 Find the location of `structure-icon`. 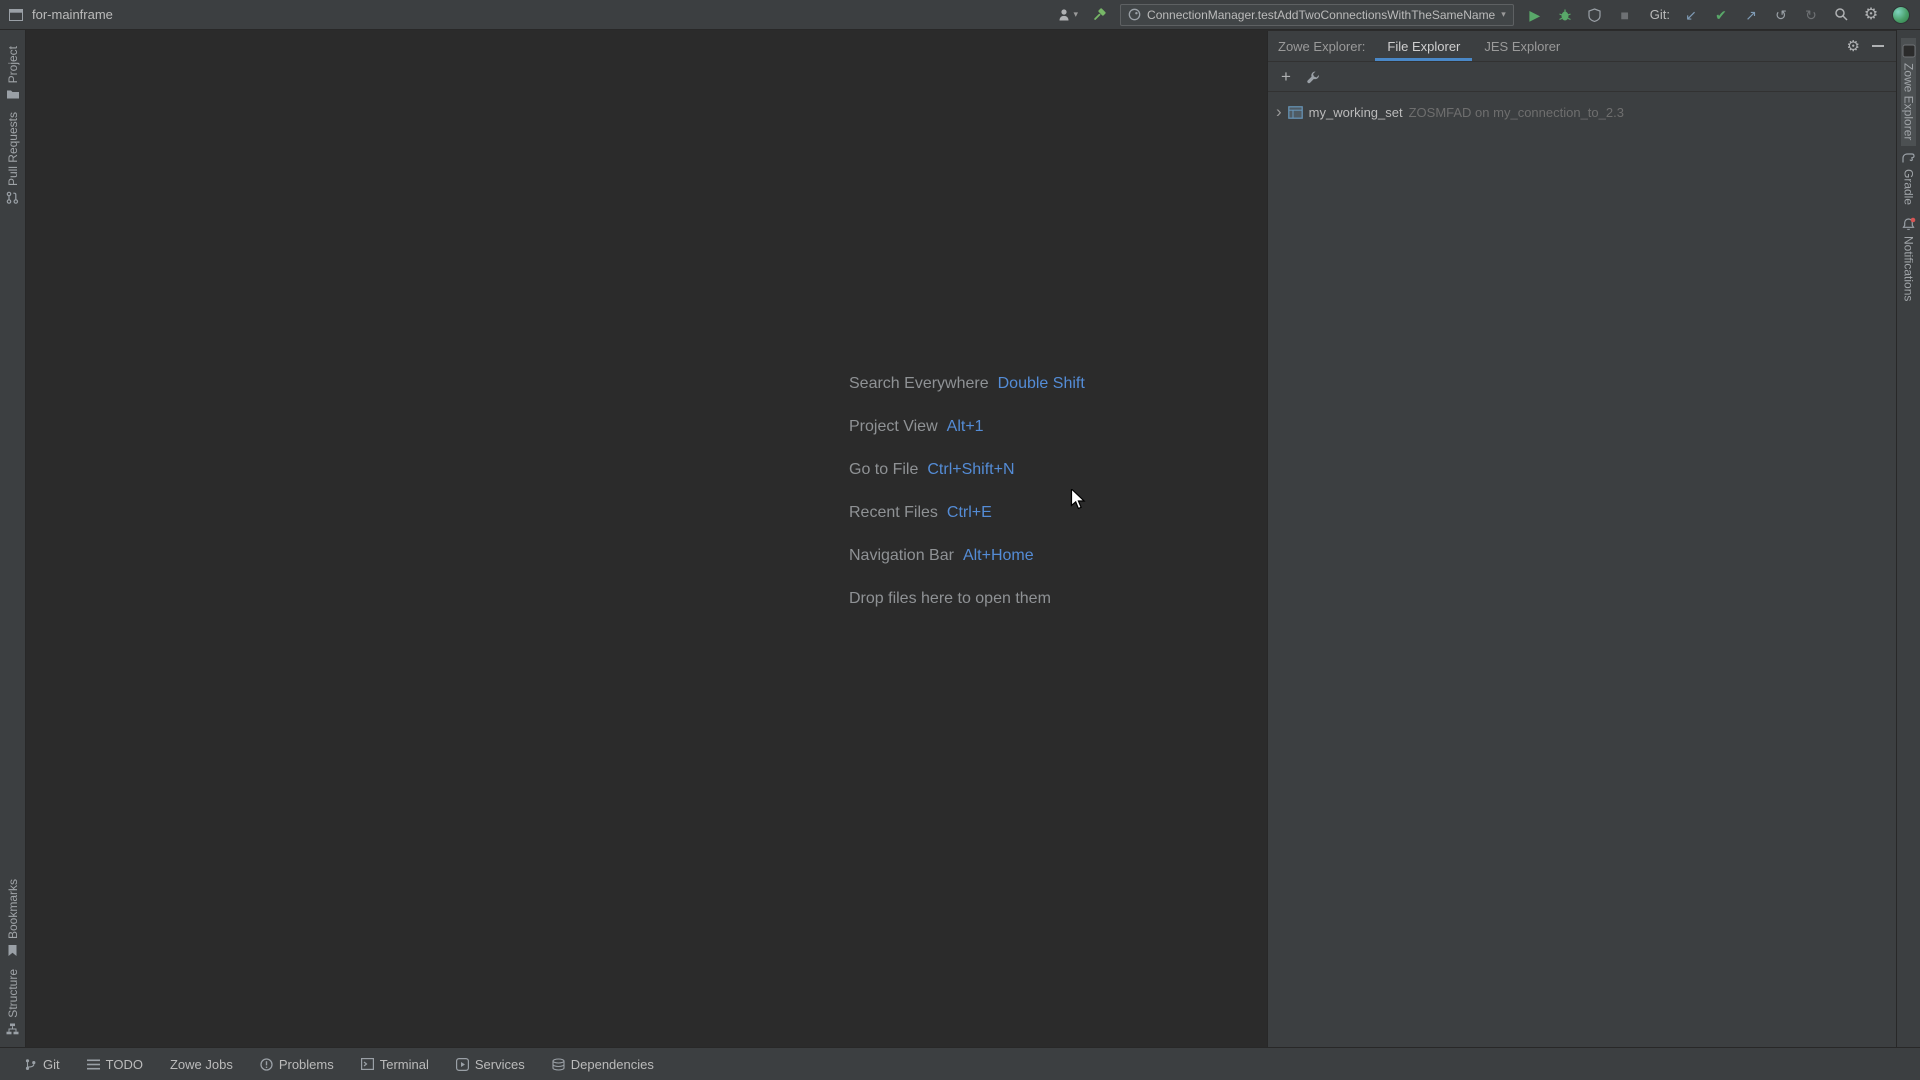

structure-icon is located at coordinates (12, 1029).